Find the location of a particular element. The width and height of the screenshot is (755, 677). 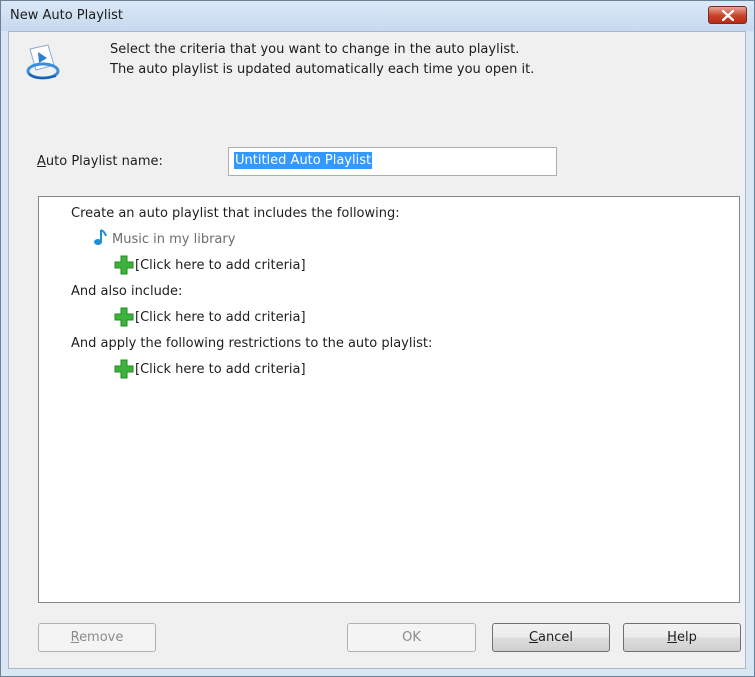

music-note-icon is located at coordinates (100, 237).